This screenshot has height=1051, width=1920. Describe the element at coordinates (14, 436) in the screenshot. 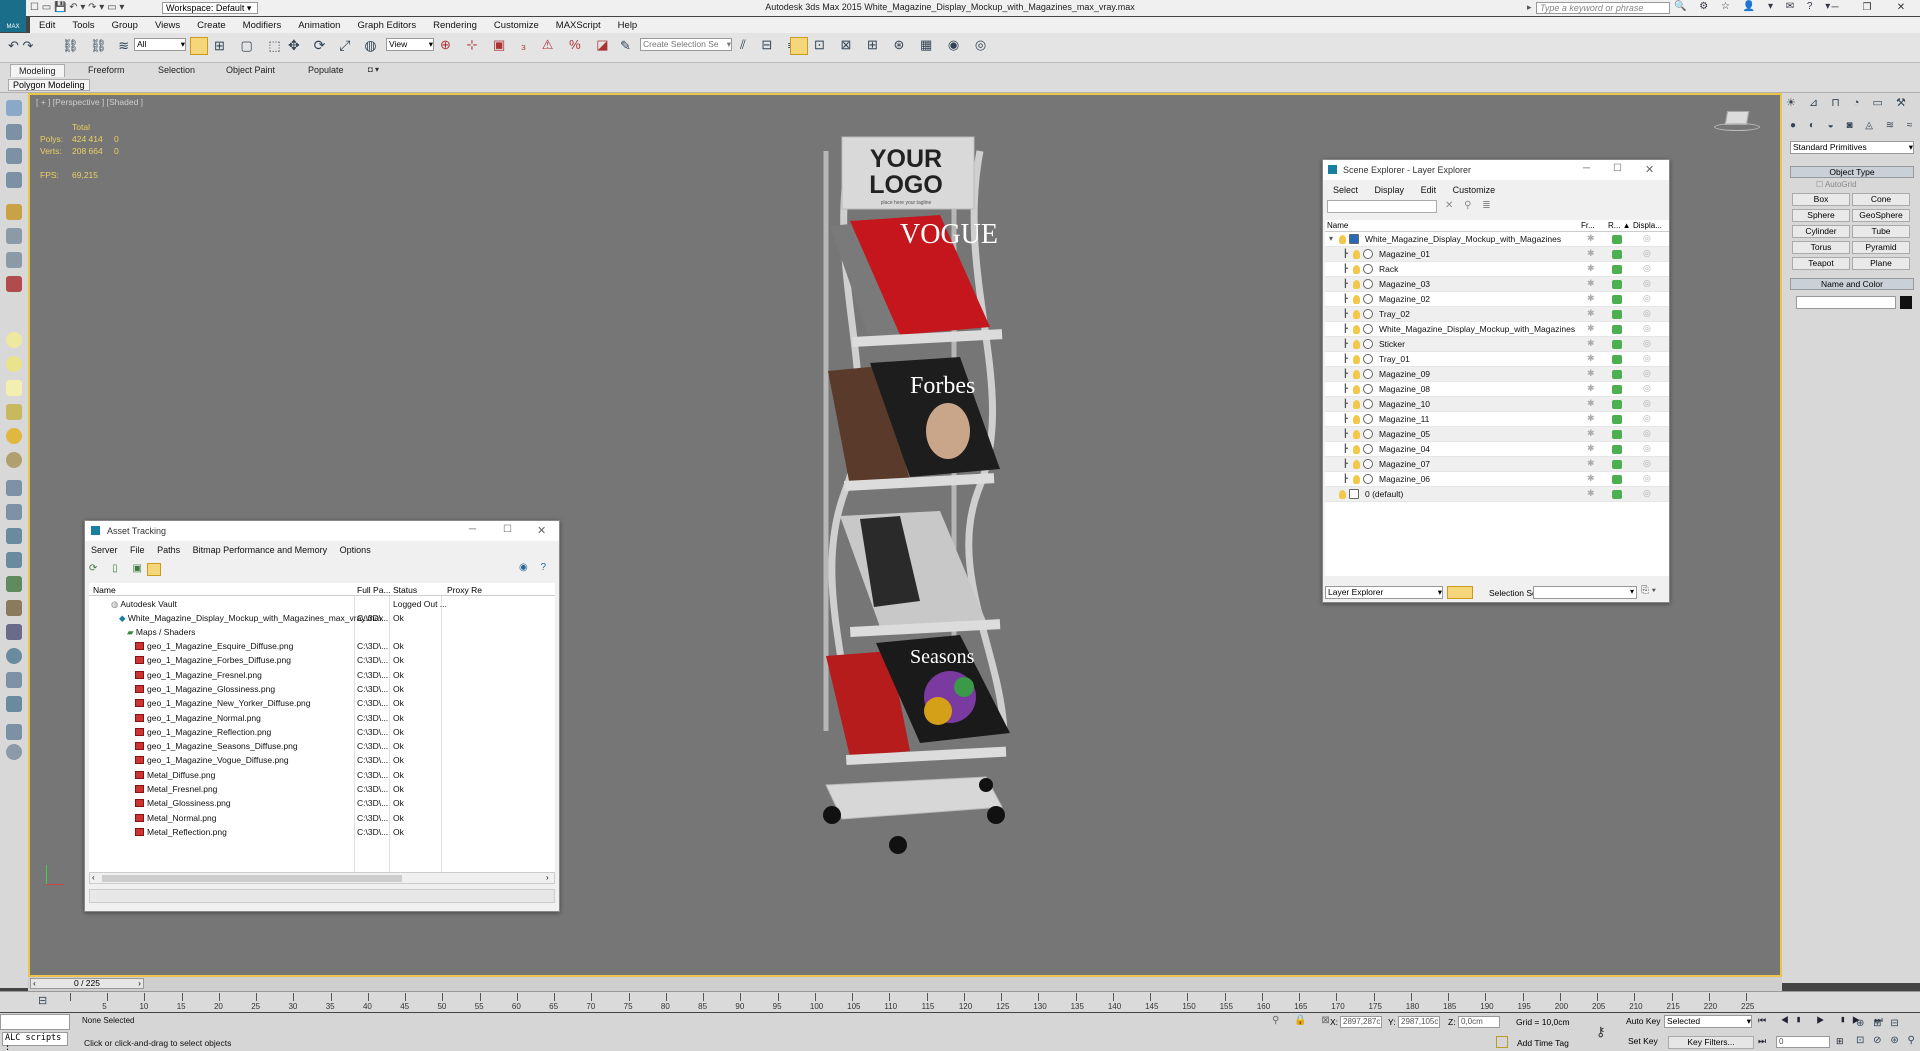

I see `sun-icon` at that location.